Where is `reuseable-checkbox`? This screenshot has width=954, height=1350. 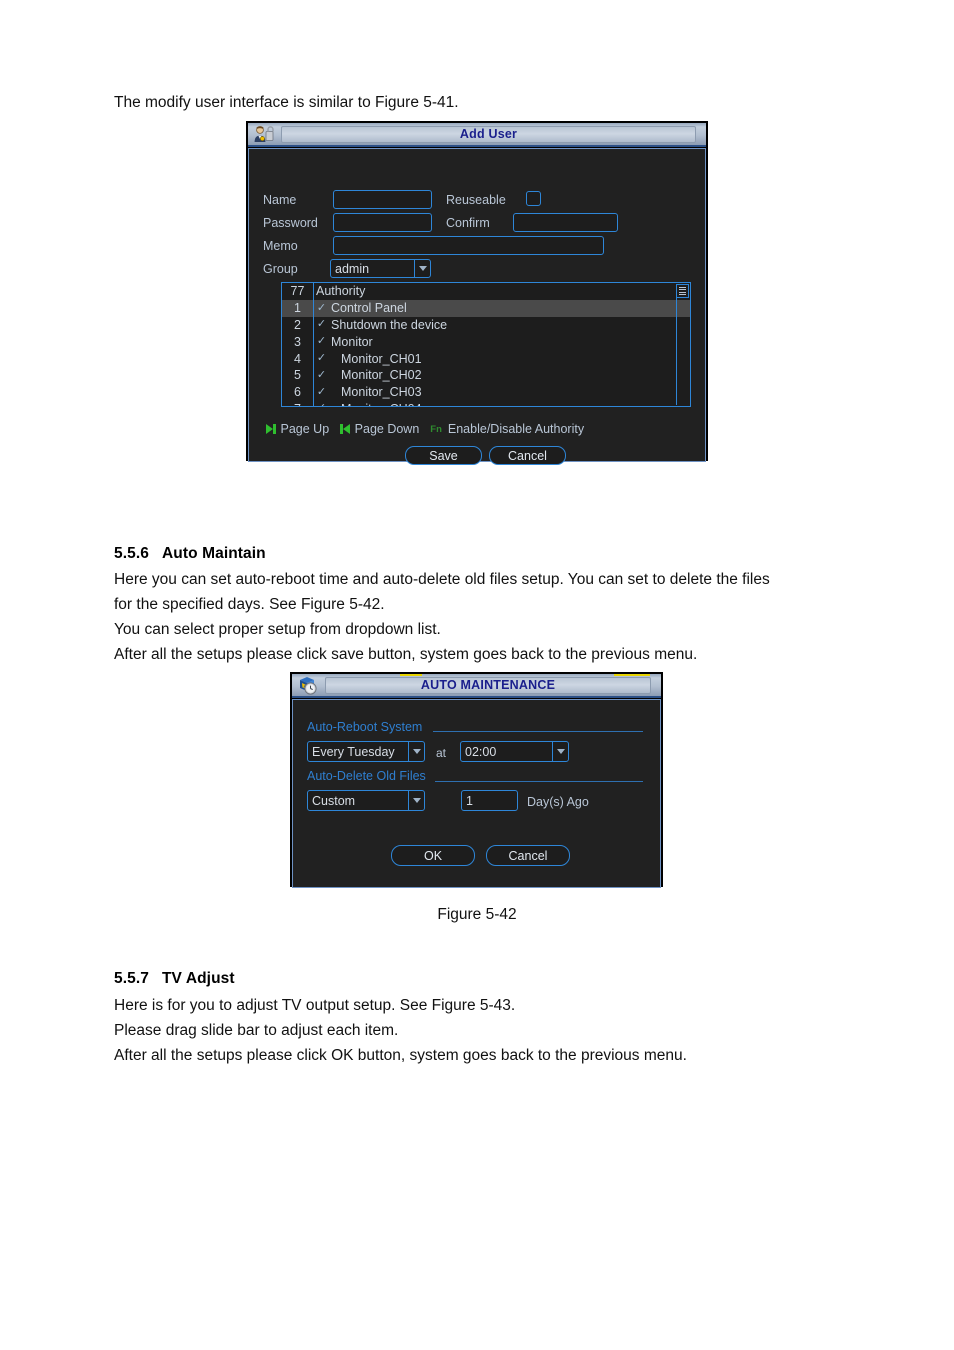 reuseable-checkbox is located at coordinates (533, 198).